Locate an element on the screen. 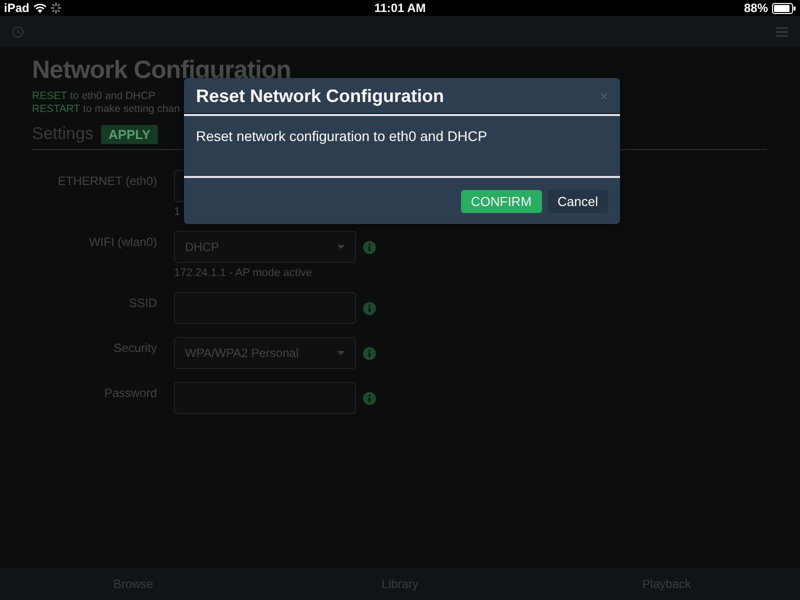  menu-icon is located at coordinates (782, 31).